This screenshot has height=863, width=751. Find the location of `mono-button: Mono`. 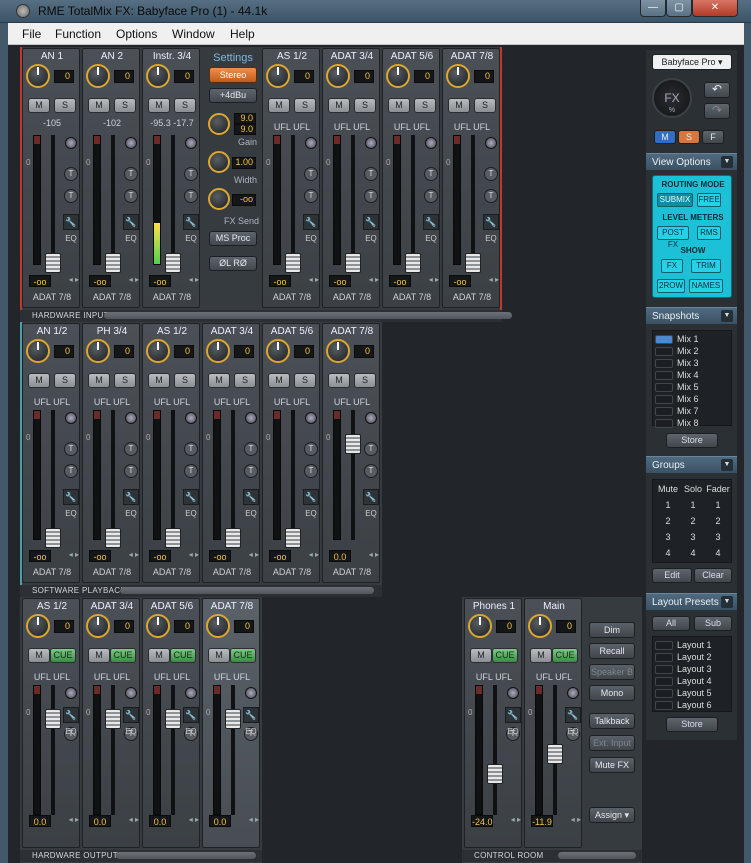

mono-button: Mono is located at coordinates (612, 693).